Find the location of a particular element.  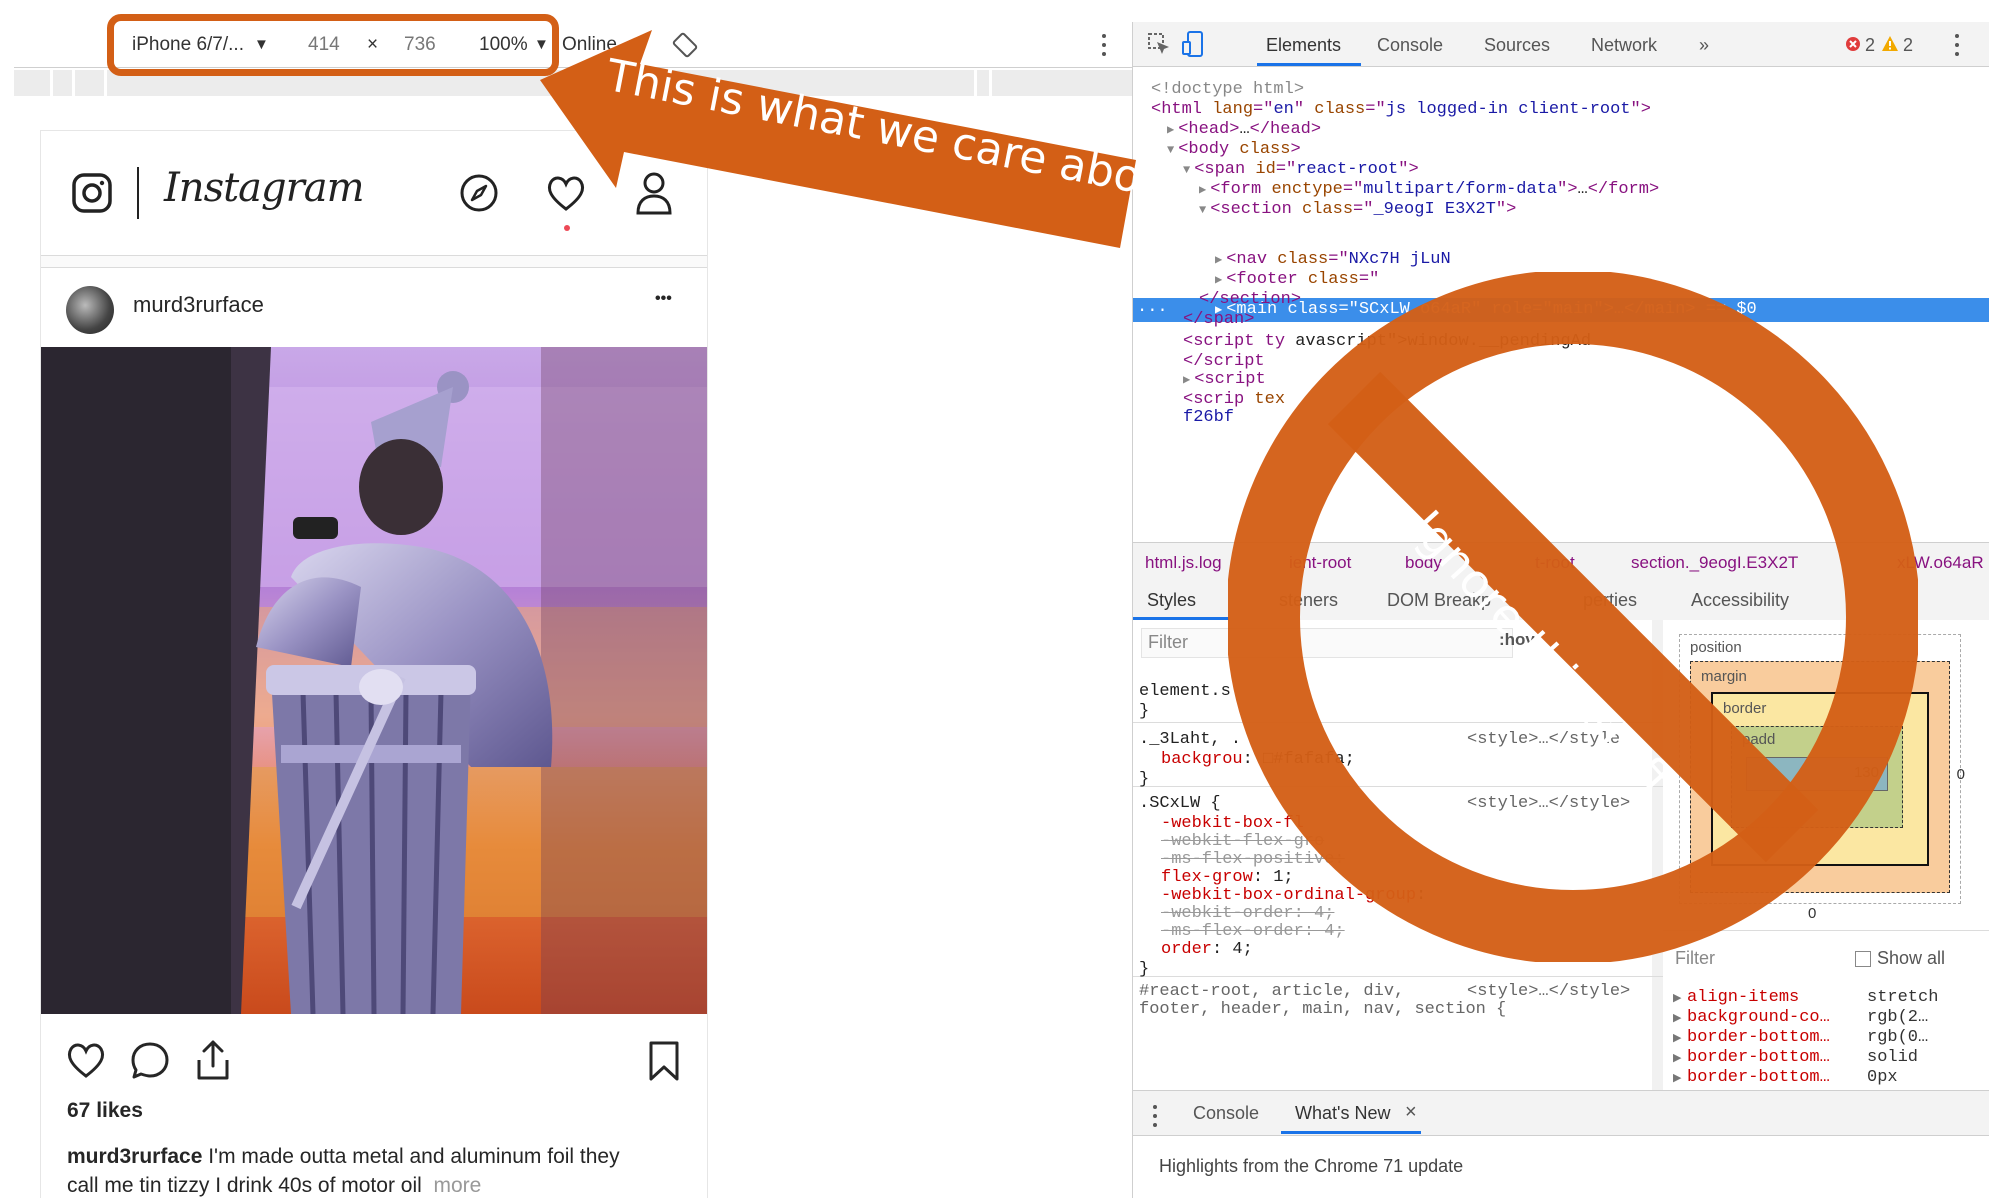

dom-token: </form> is located at coordinates (1623, 189).